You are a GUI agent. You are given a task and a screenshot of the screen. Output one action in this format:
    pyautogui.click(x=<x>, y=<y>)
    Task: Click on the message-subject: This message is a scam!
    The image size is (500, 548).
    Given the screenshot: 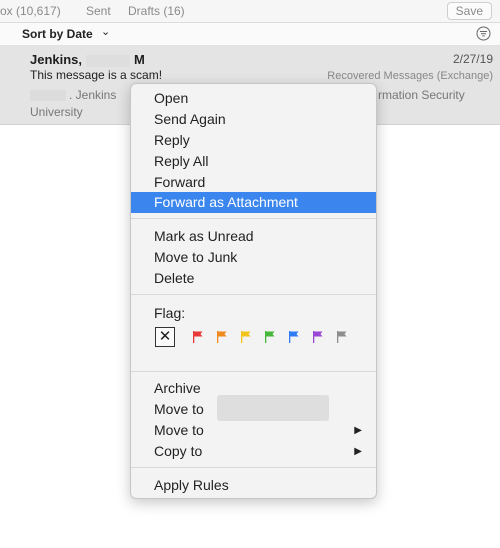 What is the action you would take?
    pyautogui.click(x=96, y=75)
    